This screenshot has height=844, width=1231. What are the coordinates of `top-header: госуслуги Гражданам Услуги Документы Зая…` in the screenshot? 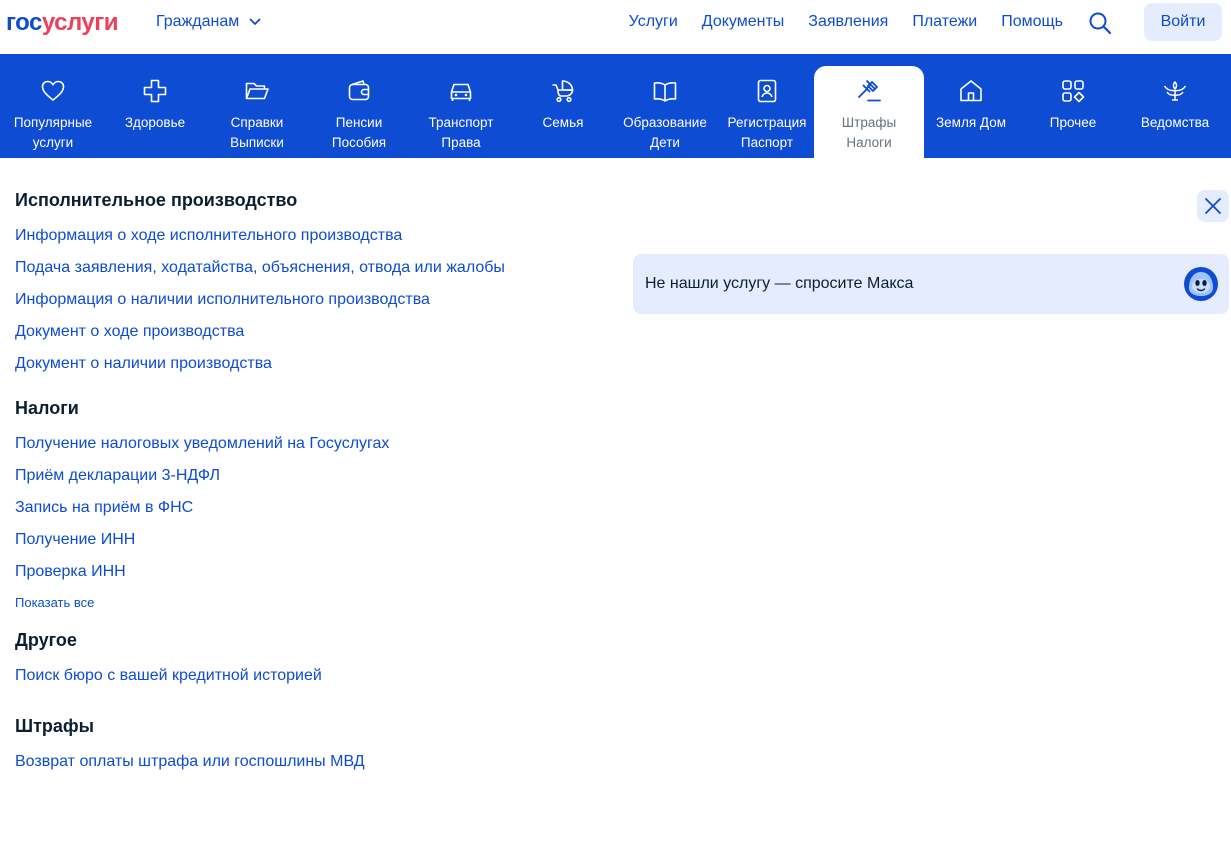 It's located at (615, 27).